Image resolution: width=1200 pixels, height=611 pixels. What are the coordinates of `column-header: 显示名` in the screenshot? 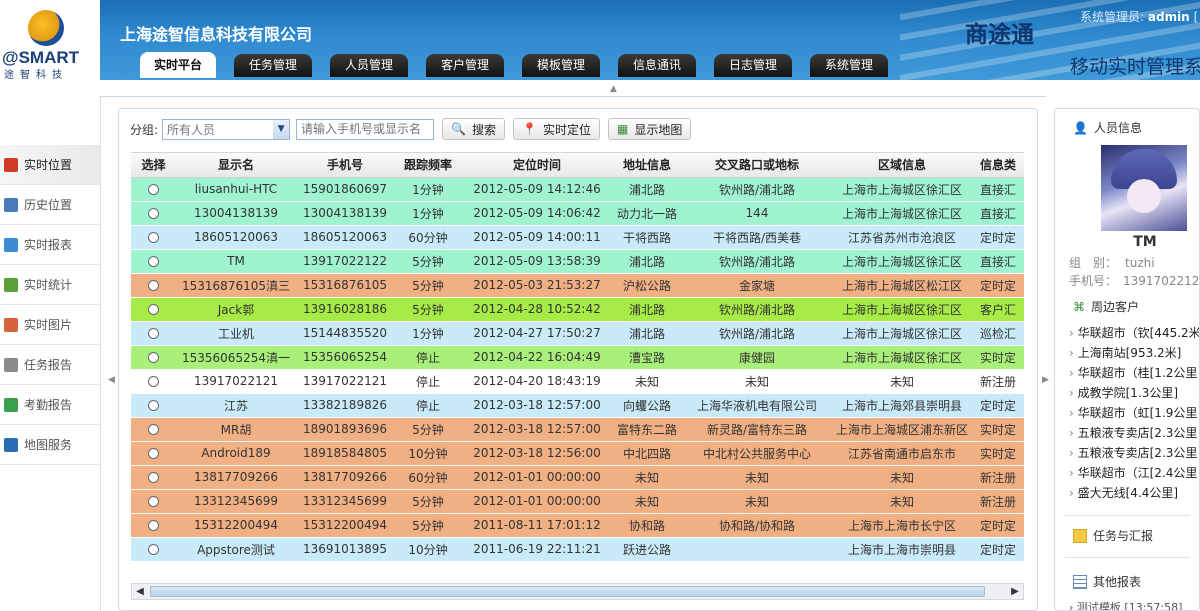 It's located at (236, 165).